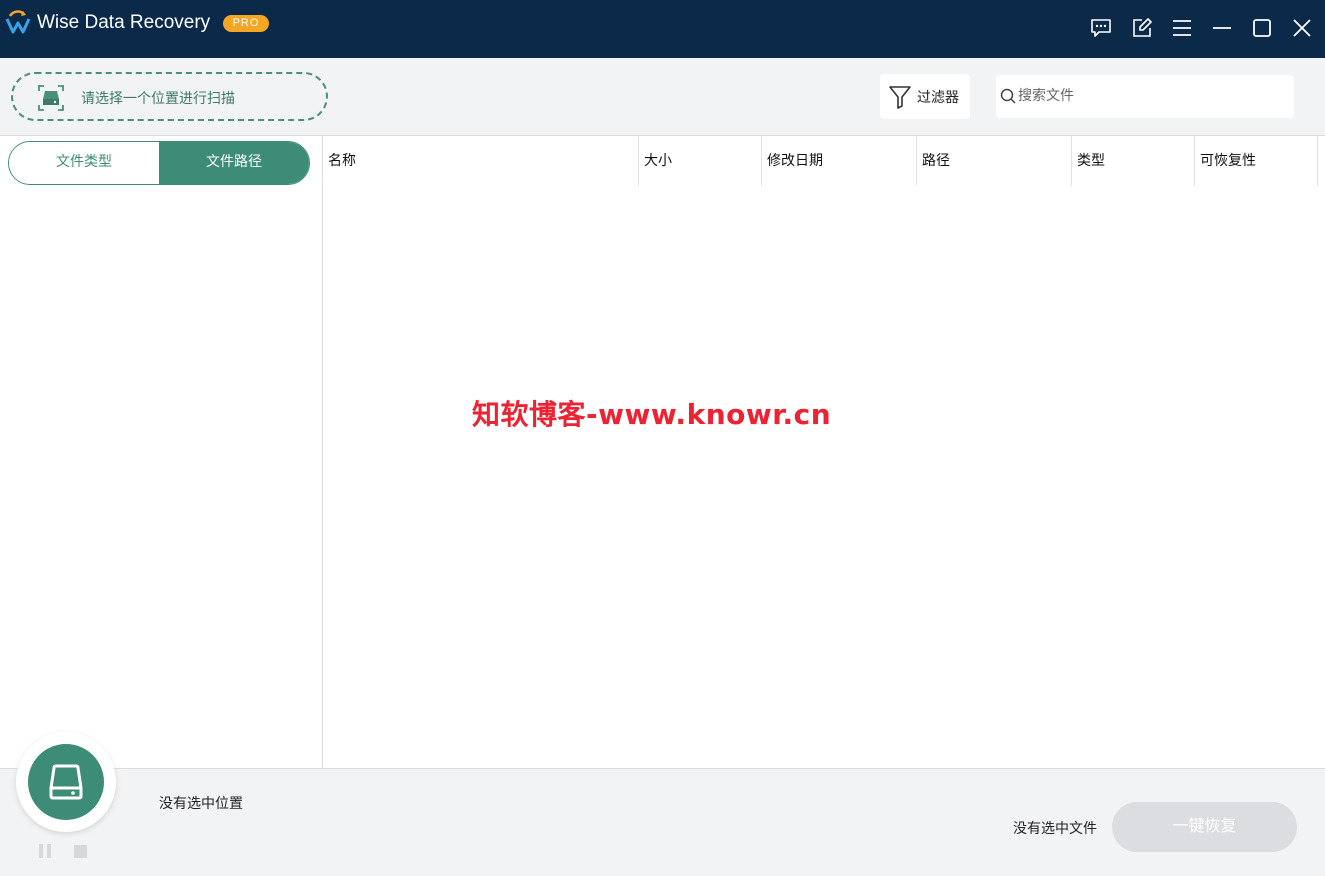  I want to click on view-mode-toggle: 文件类型 文件路径, so click(159, 163).